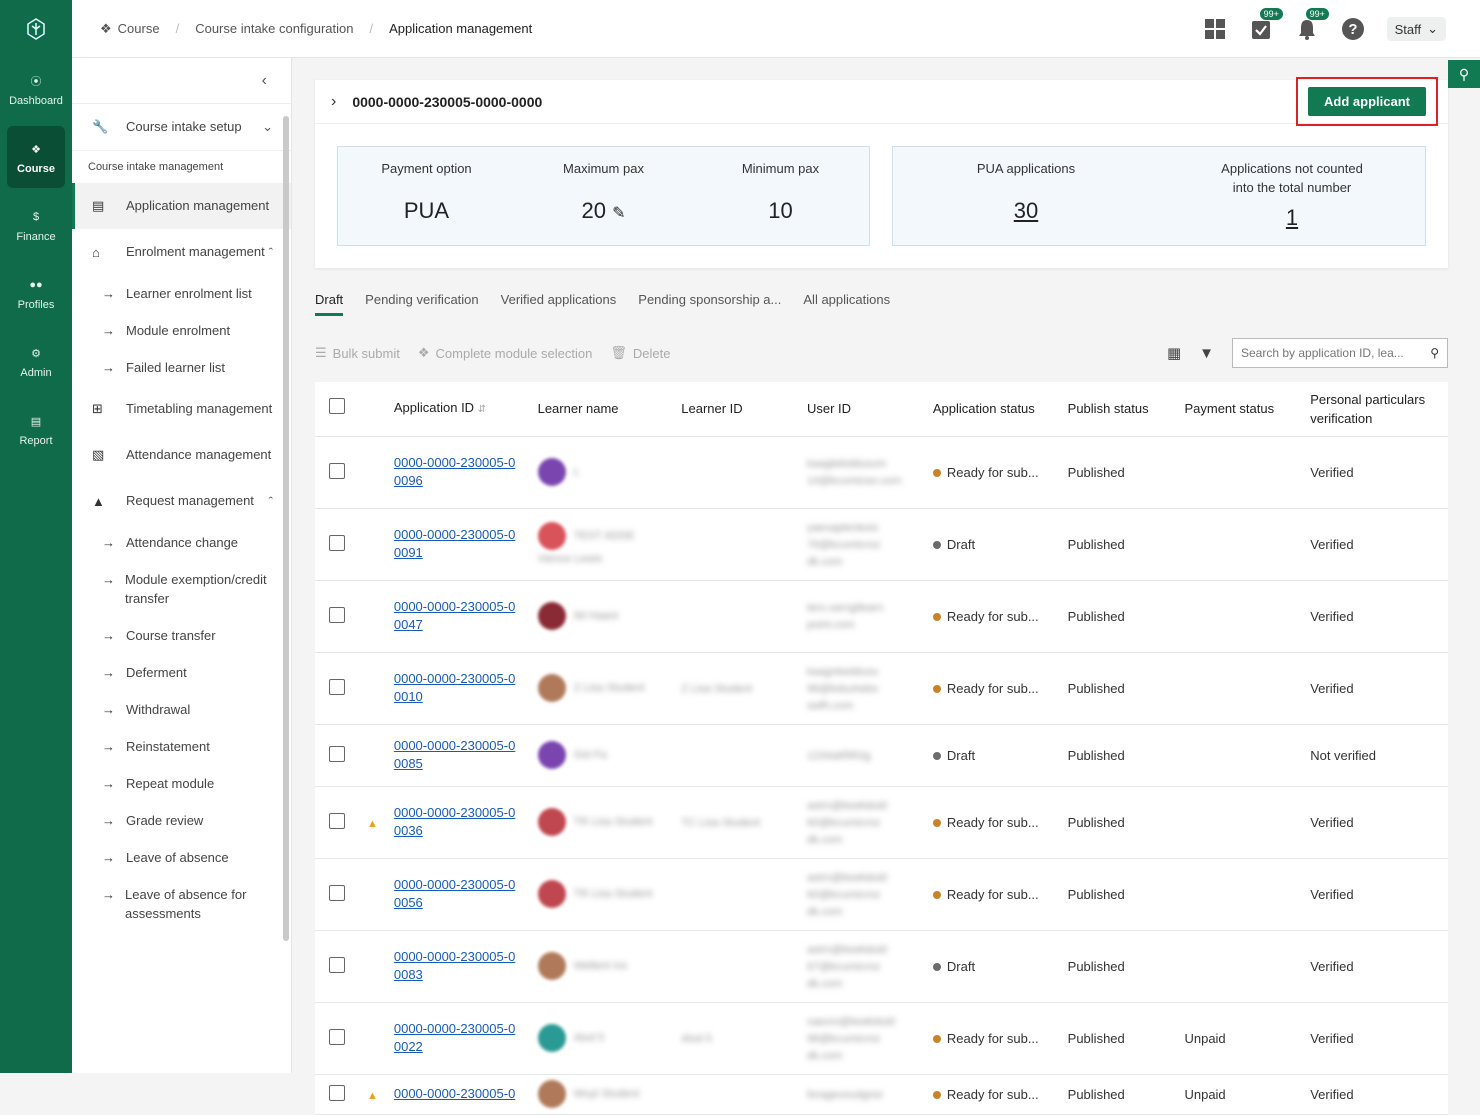  Describe the element at coordinates (333, 102) in the screenshot. I see `chevron-right-icon: ›` at that location.